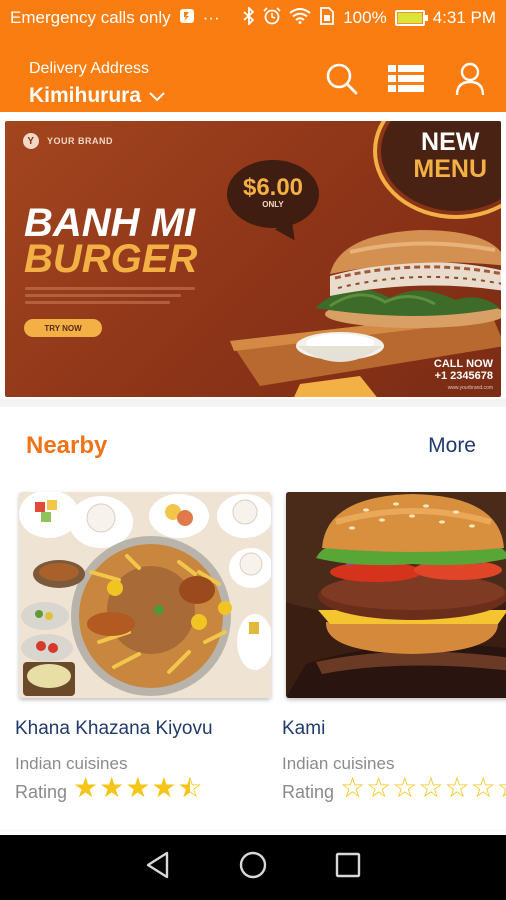 This screenshot has width=506, height=900. What do you see at coordinates (157, 96) in the screenshot?
I see `chevron-down-icon` at bounding box center [157, 96].